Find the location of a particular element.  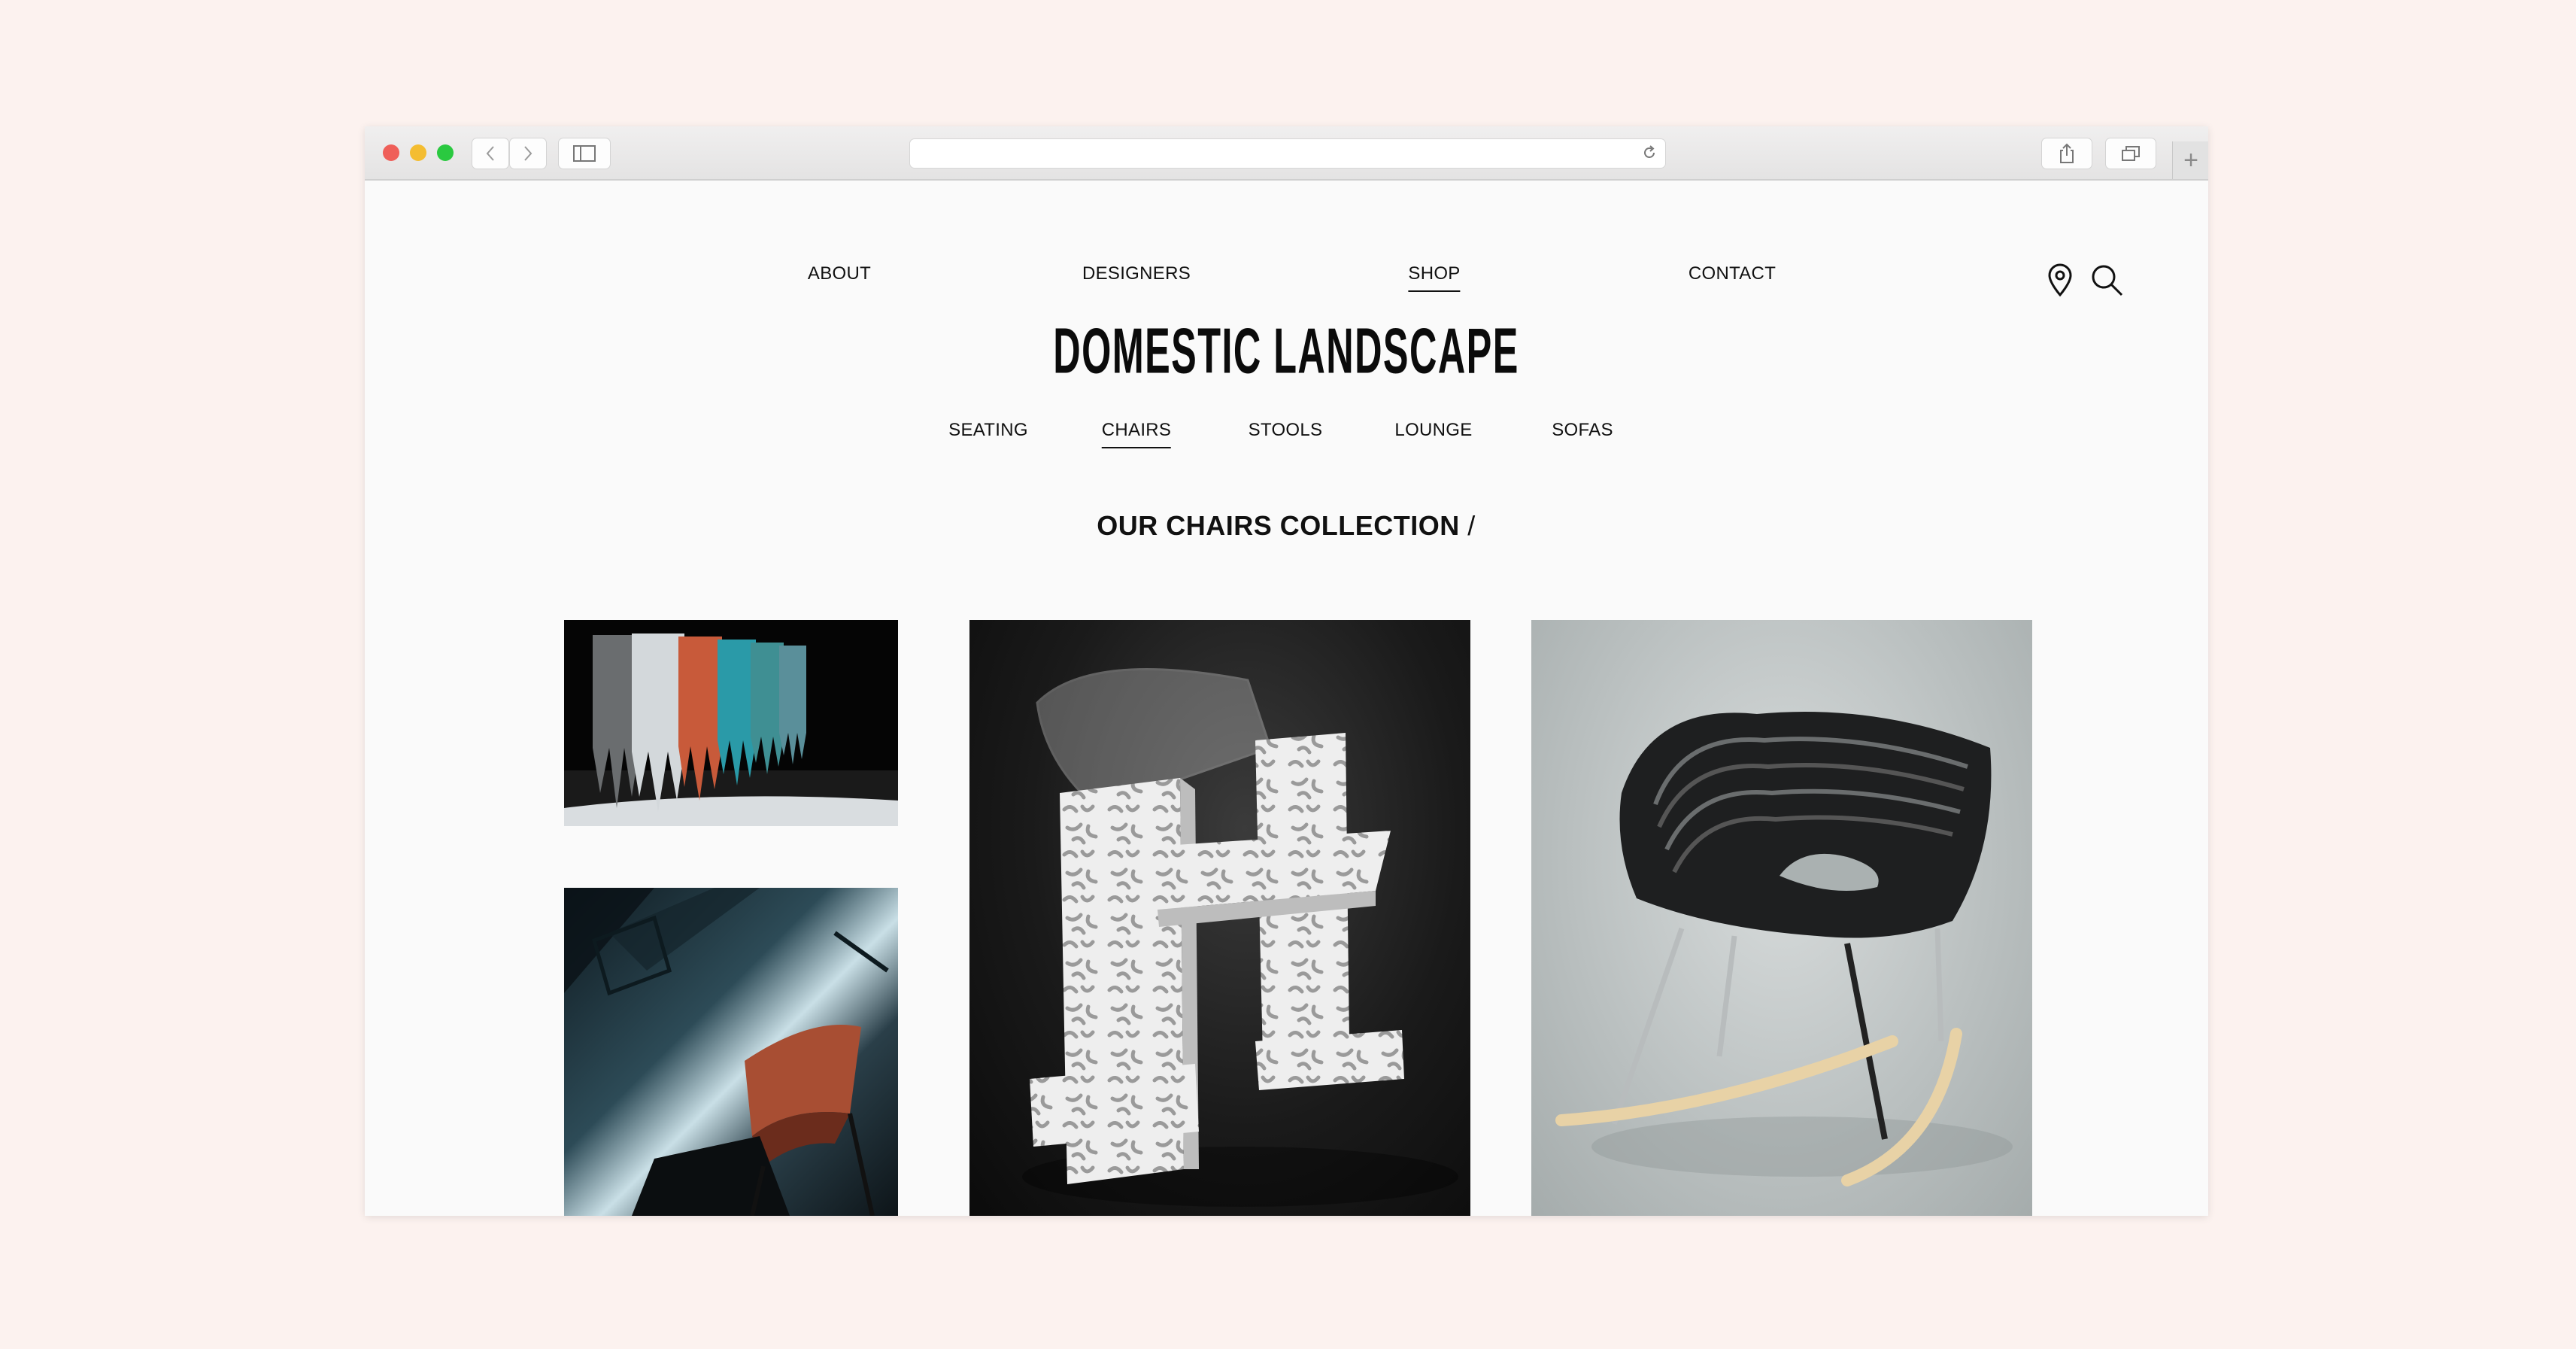

category-seating: SEATING is located at coordinates (988, 430).